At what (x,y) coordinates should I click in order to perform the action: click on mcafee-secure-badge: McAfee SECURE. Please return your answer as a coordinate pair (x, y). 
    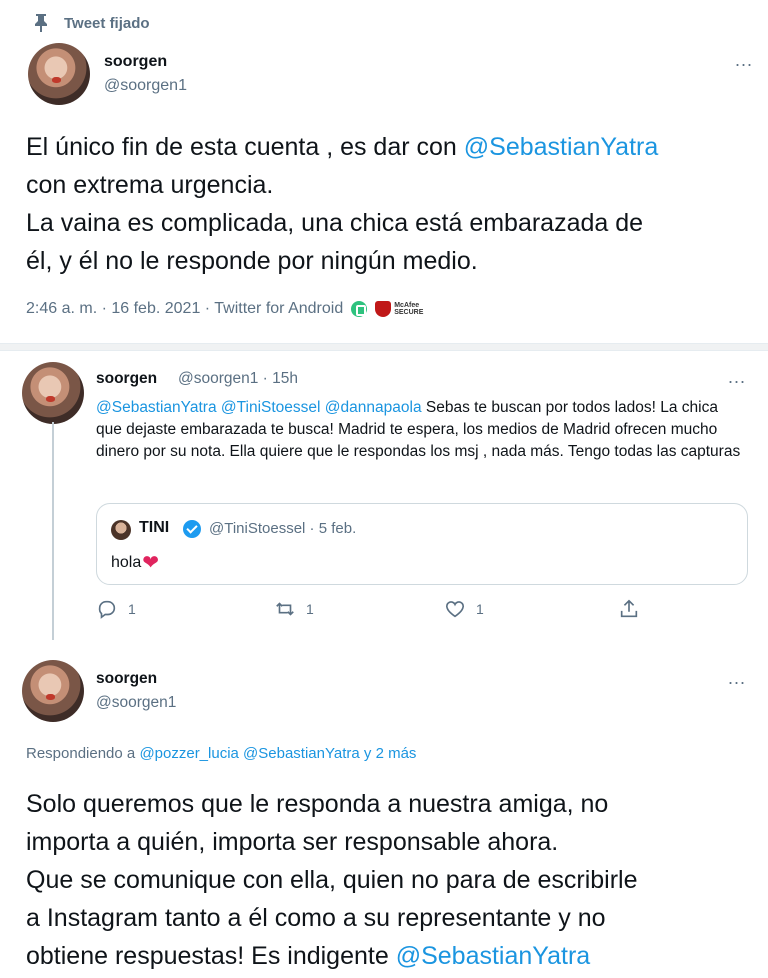
    Looking at the image, I should click on (399, 309).